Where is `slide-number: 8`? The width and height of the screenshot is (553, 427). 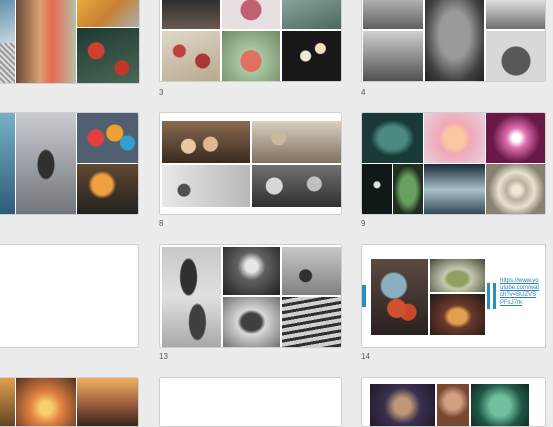
slide-number: 8 is located at coordinates (161, 223).